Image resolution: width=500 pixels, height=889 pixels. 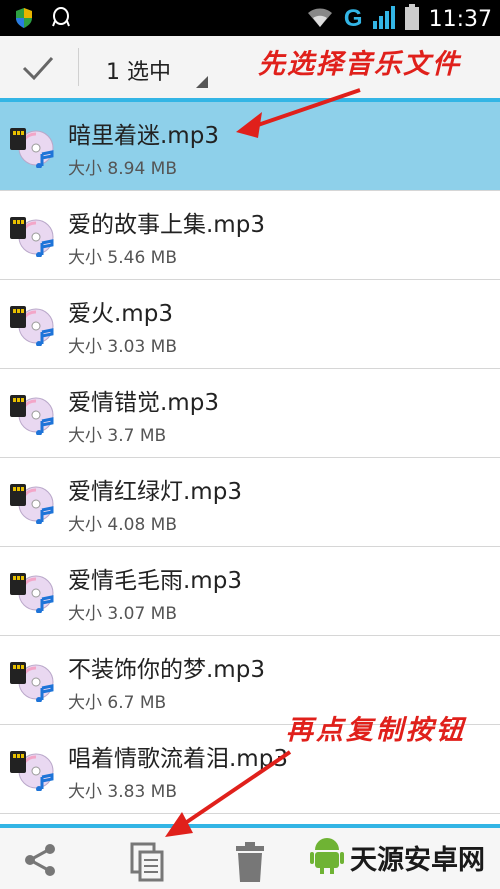 I want to click on signal-icon, so click(x=383, y=19).